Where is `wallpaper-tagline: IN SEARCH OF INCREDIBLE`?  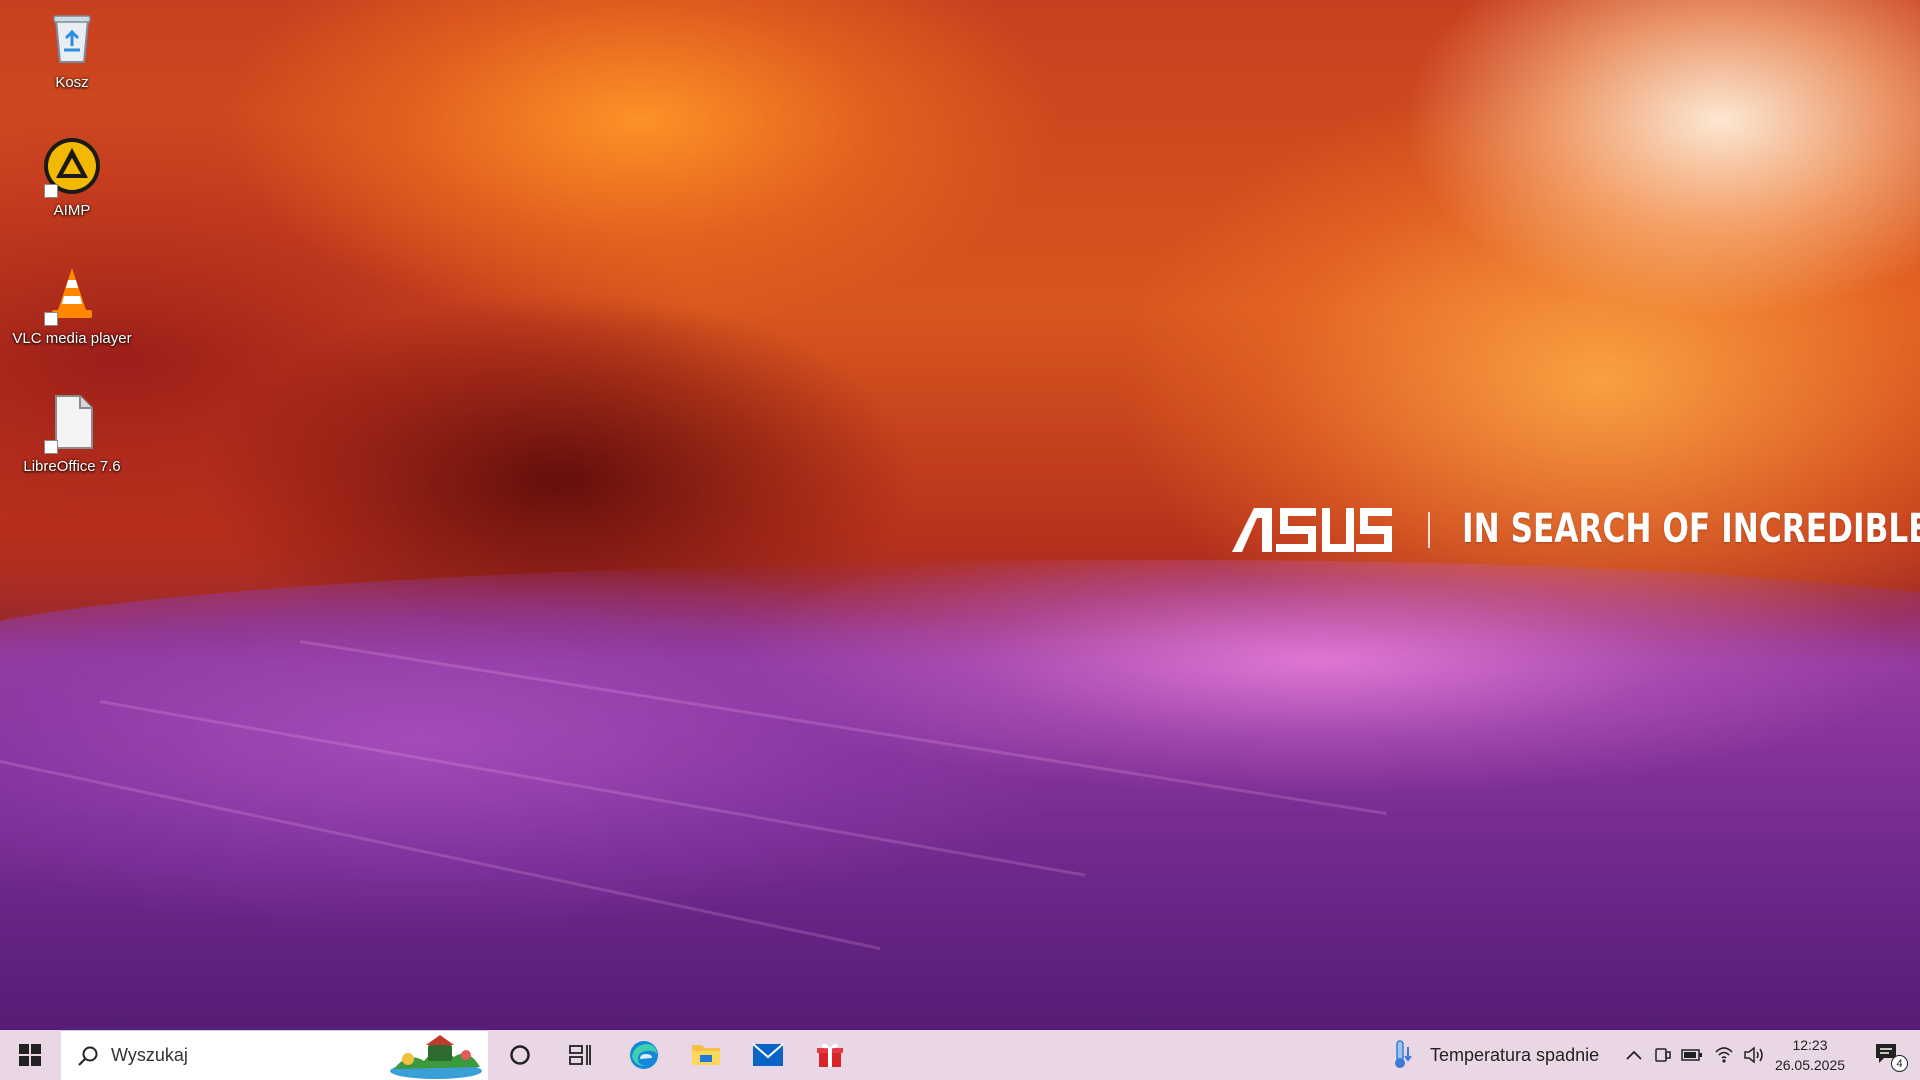
wallpaper-tagline: IN SEARCH OF INCREDIBLE is located at coordinates (1691, 529).